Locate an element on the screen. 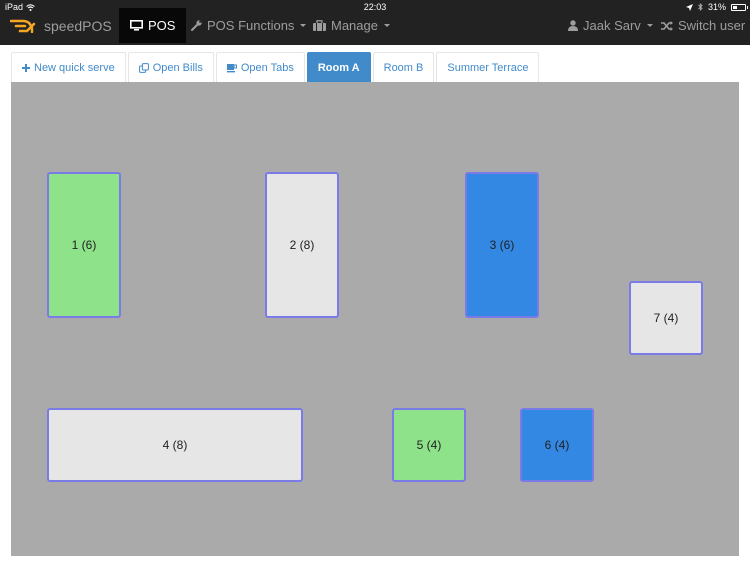  user-name: Jaak Sarv is located at coordinates (612, 25).